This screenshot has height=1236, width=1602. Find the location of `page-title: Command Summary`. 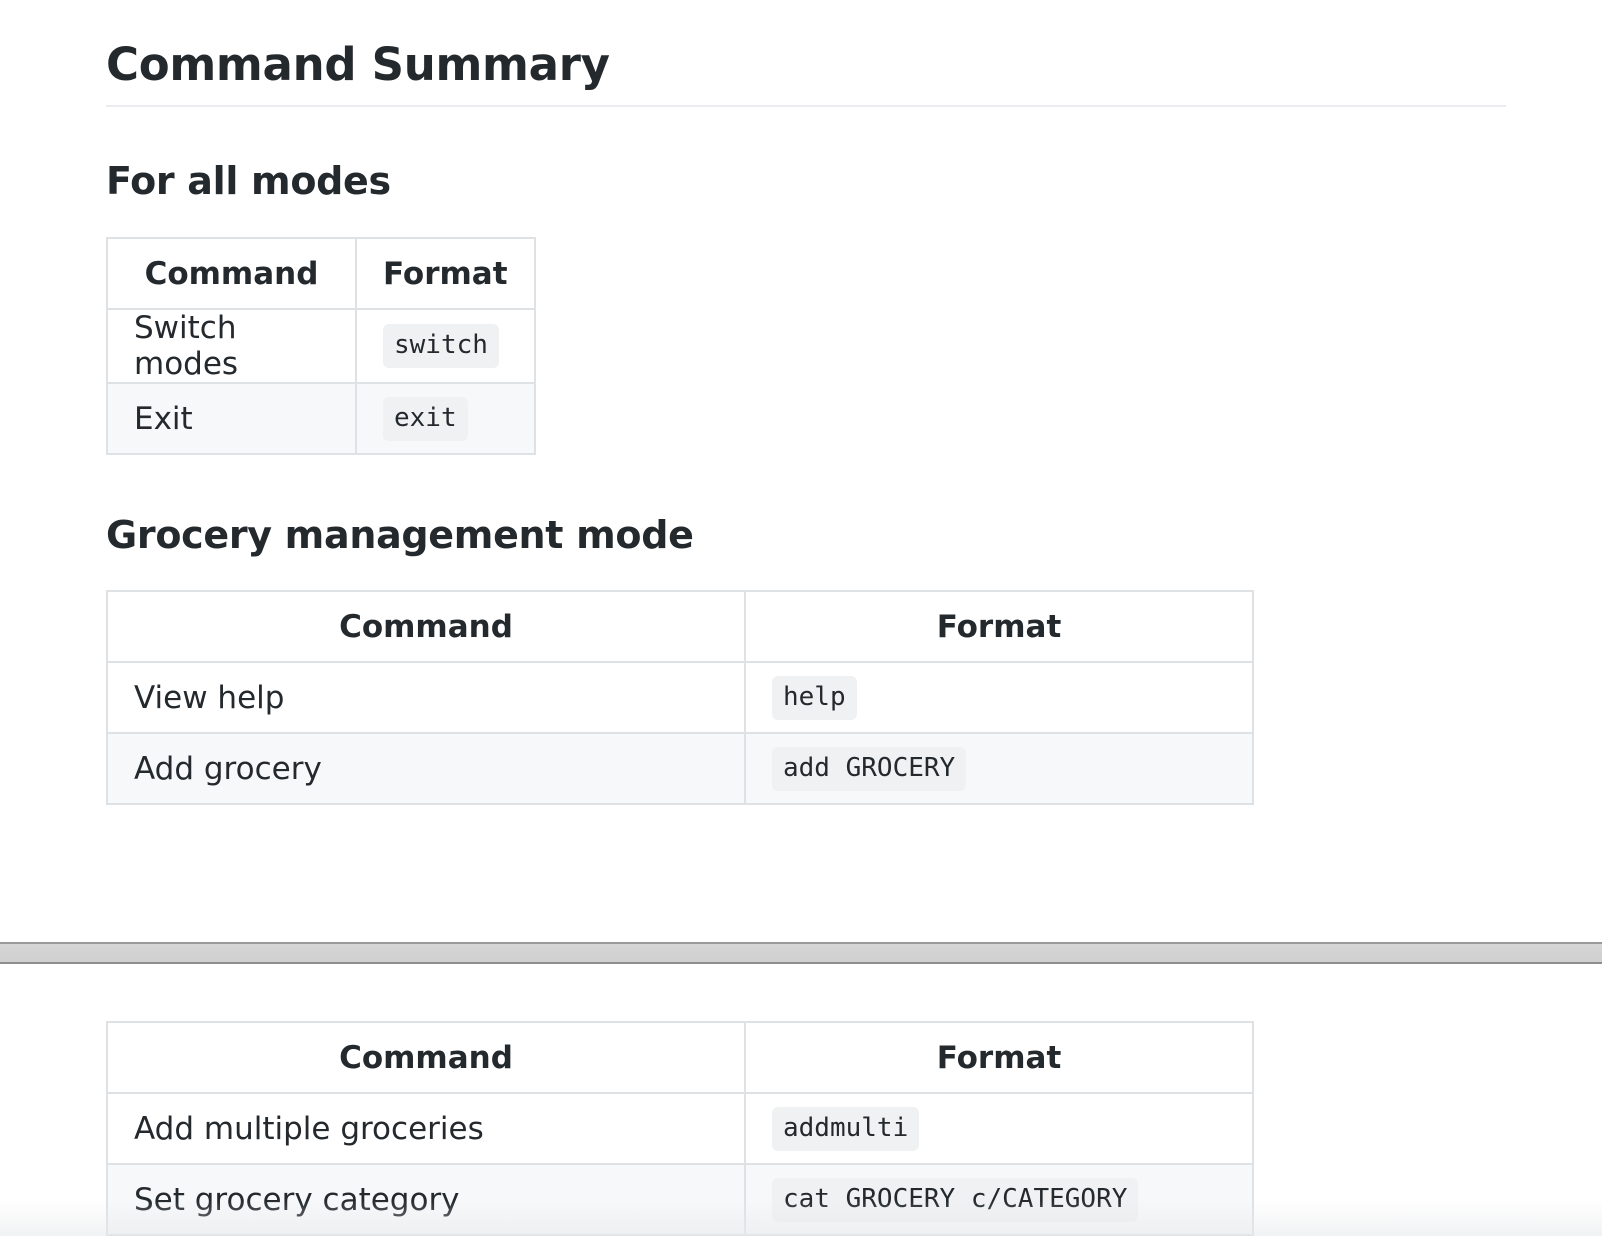

page-title: Command Summary is located at coordinates (358, 64).